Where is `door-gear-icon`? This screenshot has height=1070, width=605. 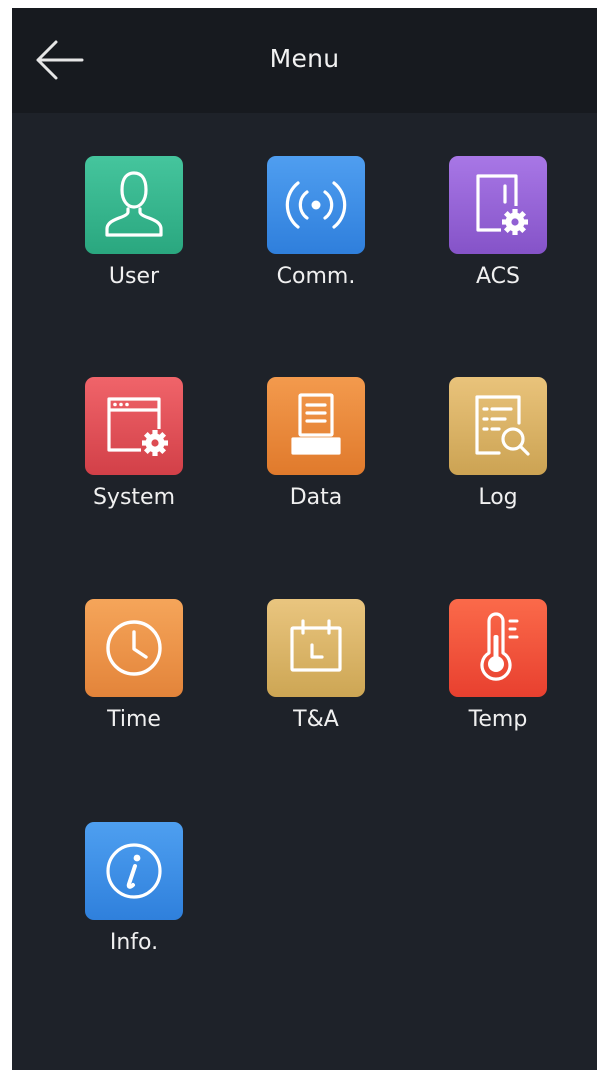 door-gear-icon is located at coordinates (498, 205).